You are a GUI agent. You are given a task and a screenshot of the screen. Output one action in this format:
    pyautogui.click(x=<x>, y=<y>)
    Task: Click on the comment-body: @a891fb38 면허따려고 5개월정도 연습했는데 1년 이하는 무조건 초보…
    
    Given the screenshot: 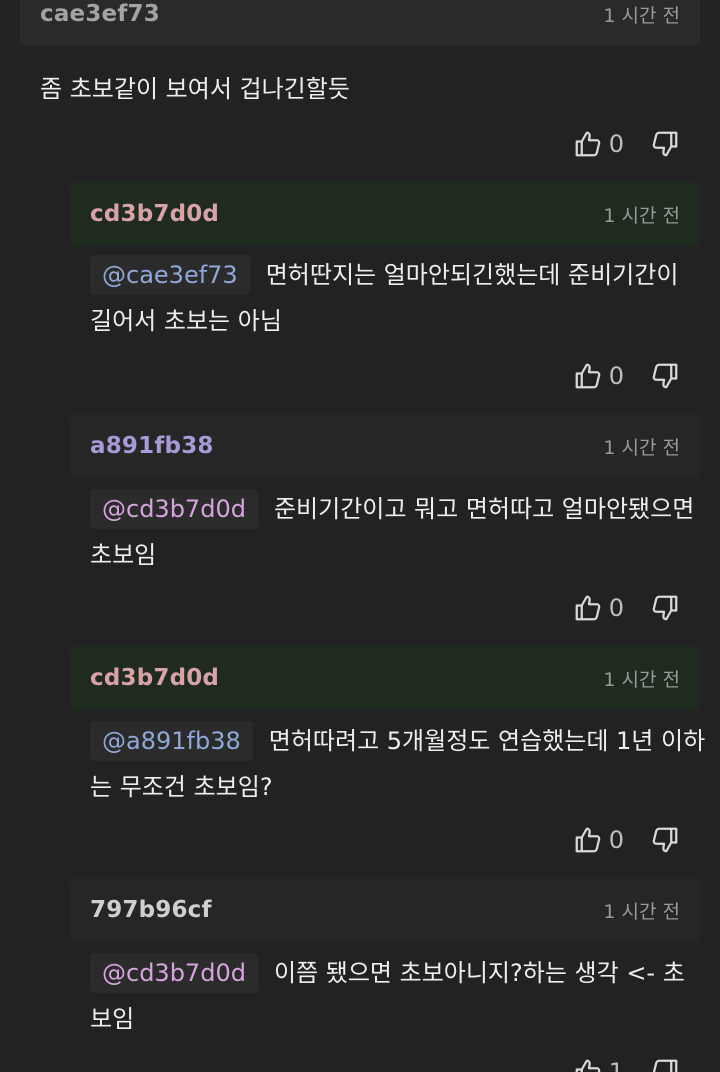 What is the action you would take?
    pyautogui.click(x=398, y=764)
    